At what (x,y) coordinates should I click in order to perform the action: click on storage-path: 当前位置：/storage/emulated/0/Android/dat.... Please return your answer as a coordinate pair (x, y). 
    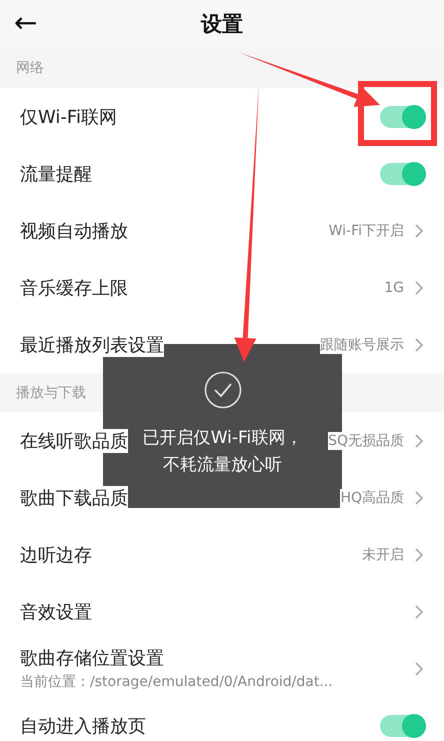
    Looking at the image, I should click on (176, 682).